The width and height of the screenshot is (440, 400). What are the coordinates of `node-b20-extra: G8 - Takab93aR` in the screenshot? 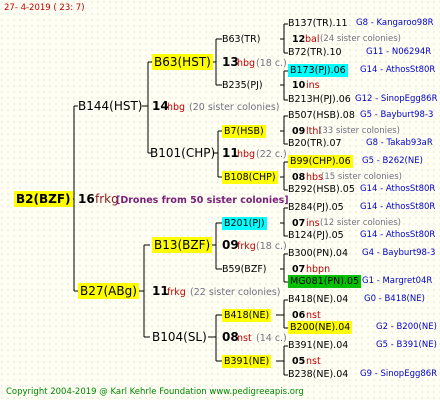 It's located at (399, 143).